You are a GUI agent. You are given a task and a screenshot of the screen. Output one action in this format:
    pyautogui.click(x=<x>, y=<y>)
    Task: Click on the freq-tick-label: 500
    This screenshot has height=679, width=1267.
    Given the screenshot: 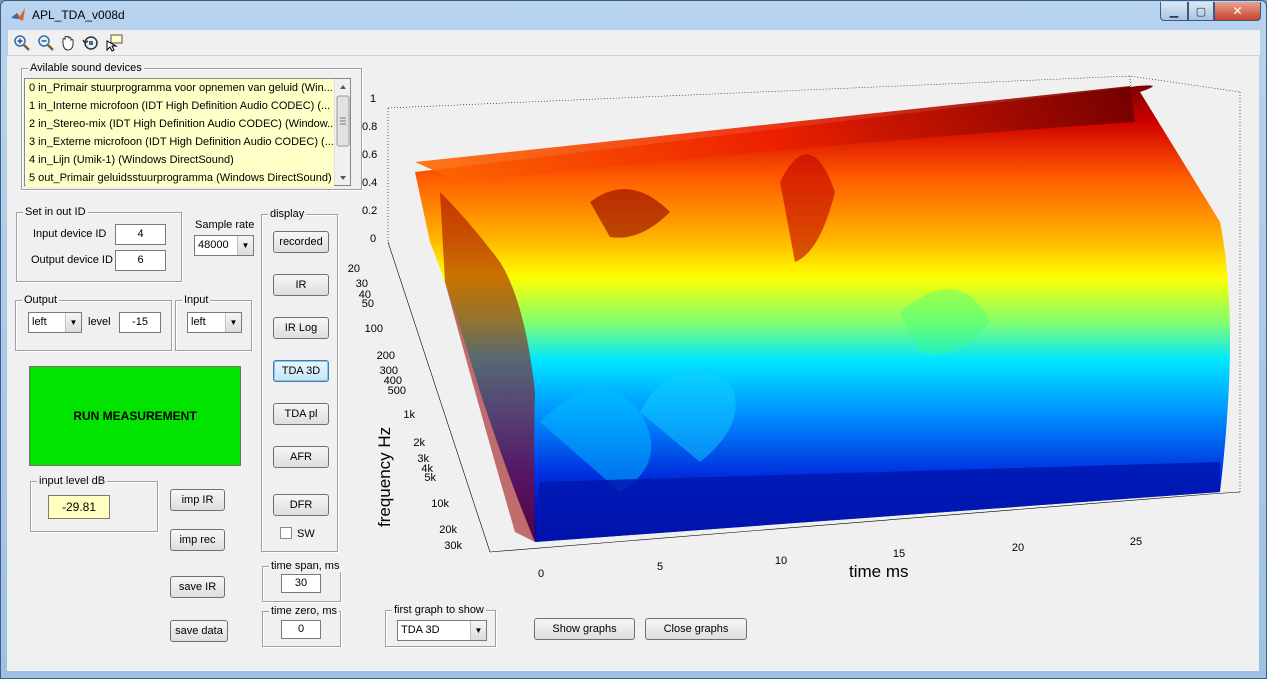 What is the action you would take?
    pyautogui.click(x=397, y=391)
    